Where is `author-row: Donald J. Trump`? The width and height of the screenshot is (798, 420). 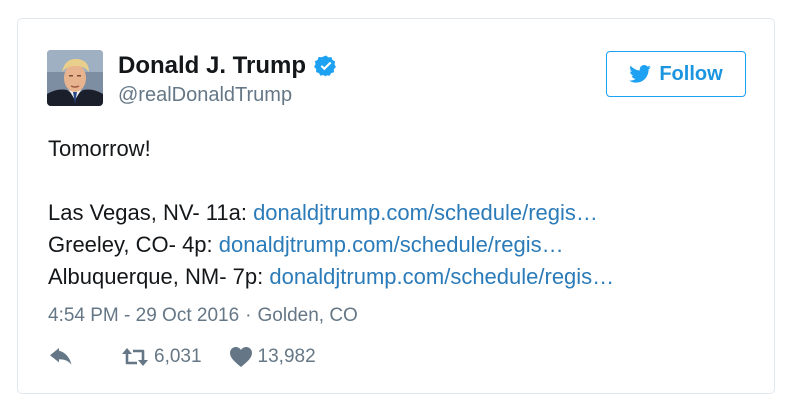
author-row: Donald J. Trump is located at coordinates (228, 66).